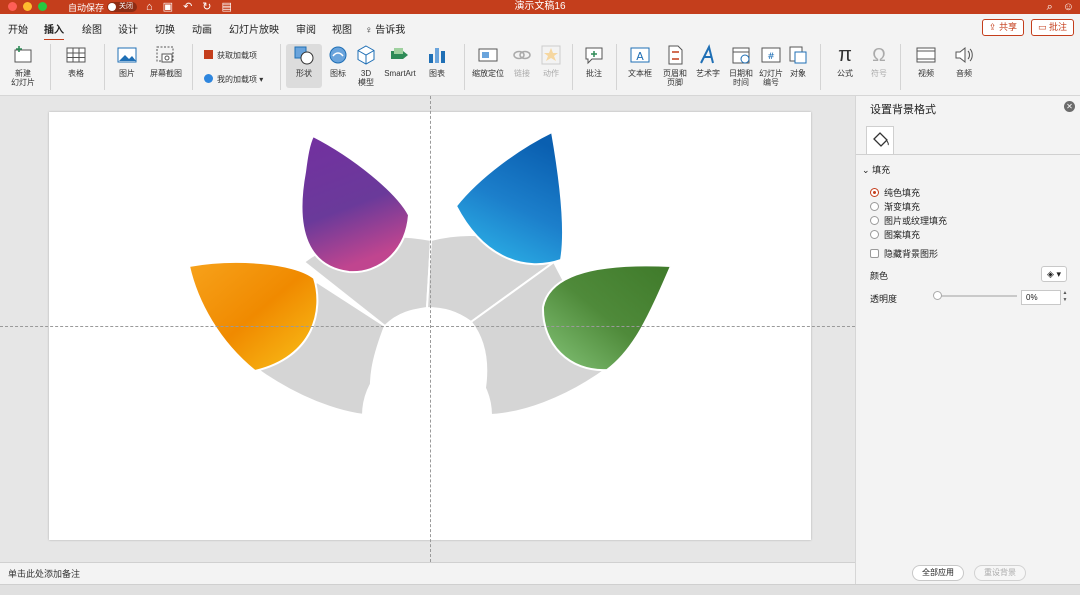 Image resolution: width=1080 pixels, height=595 pixels. What do you see at coordinates (1050, 274) in the screenshot?
I see `fill-color-icon: ◈` at bounding box center [1050, 274].